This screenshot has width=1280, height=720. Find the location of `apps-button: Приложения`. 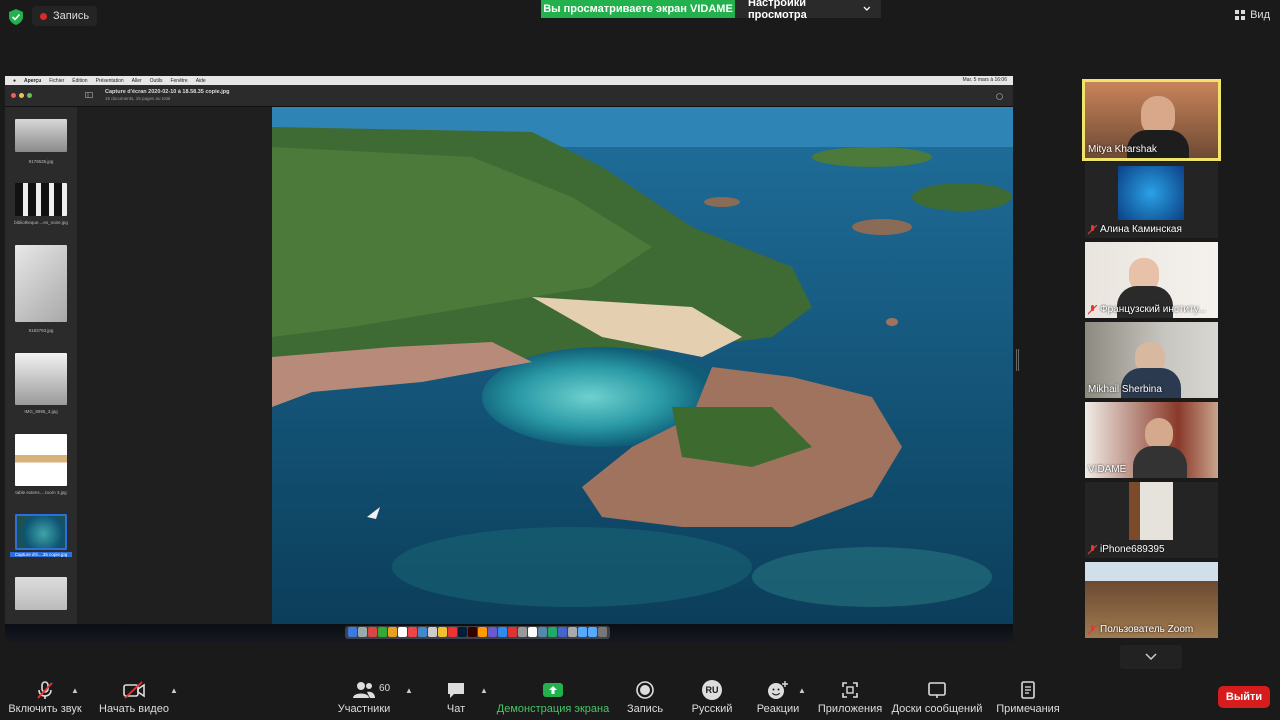

apps-button: Приложения is located at coordinates (850, 697).